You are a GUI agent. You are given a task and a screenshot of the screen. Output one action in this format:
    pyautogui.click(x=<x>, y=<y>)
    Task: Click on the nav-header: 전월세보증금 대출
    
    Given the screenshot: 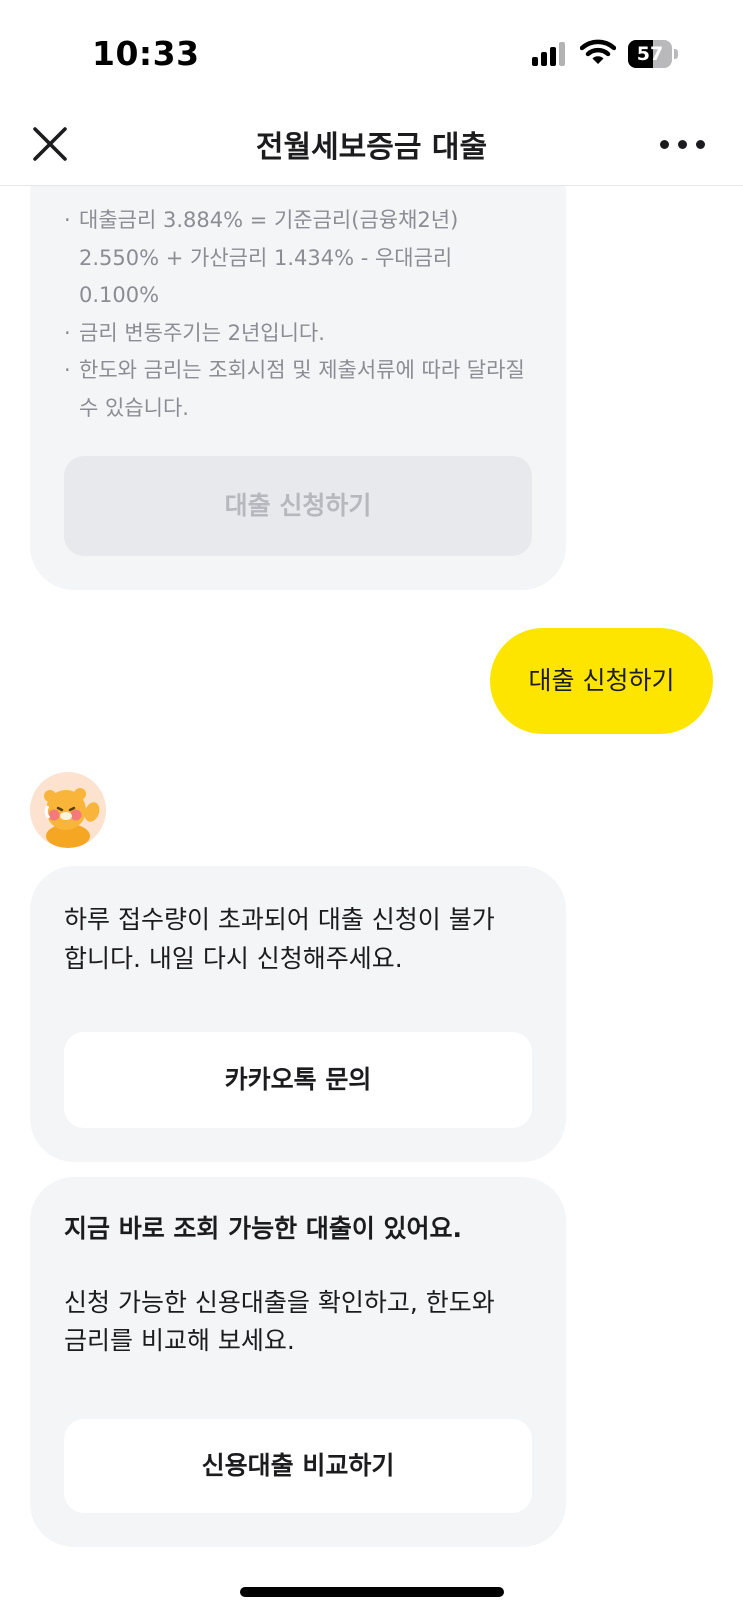 What is the action you would take?
    pyautogui.click(x=371, y=147)
    